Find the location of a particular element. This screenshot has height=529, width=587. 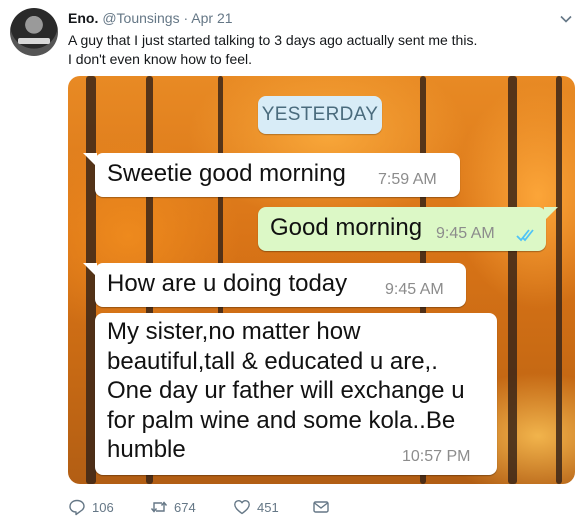

tweet-text-line: I don't even know how to feel. is located at coordinates (160, 59).